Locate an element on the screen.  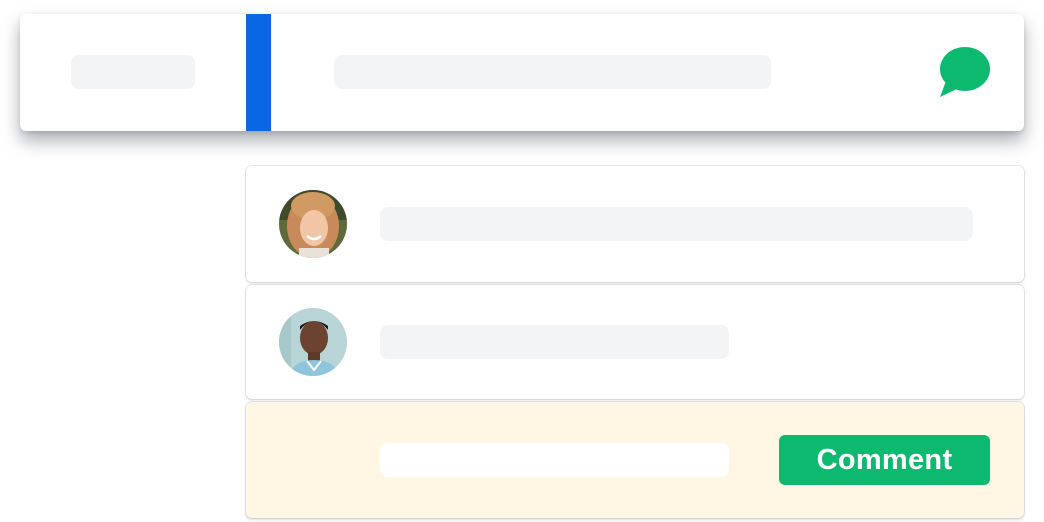
text-selection-cursor is located at coordinates (258, 72).